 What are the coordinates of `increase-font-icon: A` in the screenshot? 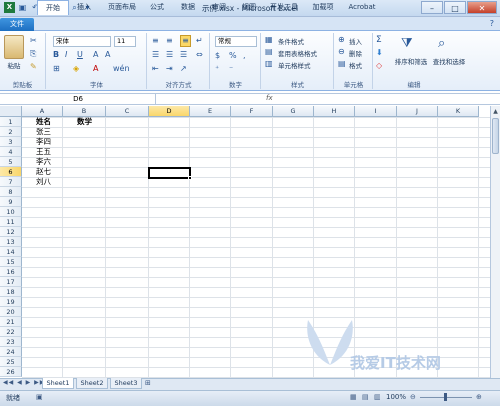 It's located at (95, 55).